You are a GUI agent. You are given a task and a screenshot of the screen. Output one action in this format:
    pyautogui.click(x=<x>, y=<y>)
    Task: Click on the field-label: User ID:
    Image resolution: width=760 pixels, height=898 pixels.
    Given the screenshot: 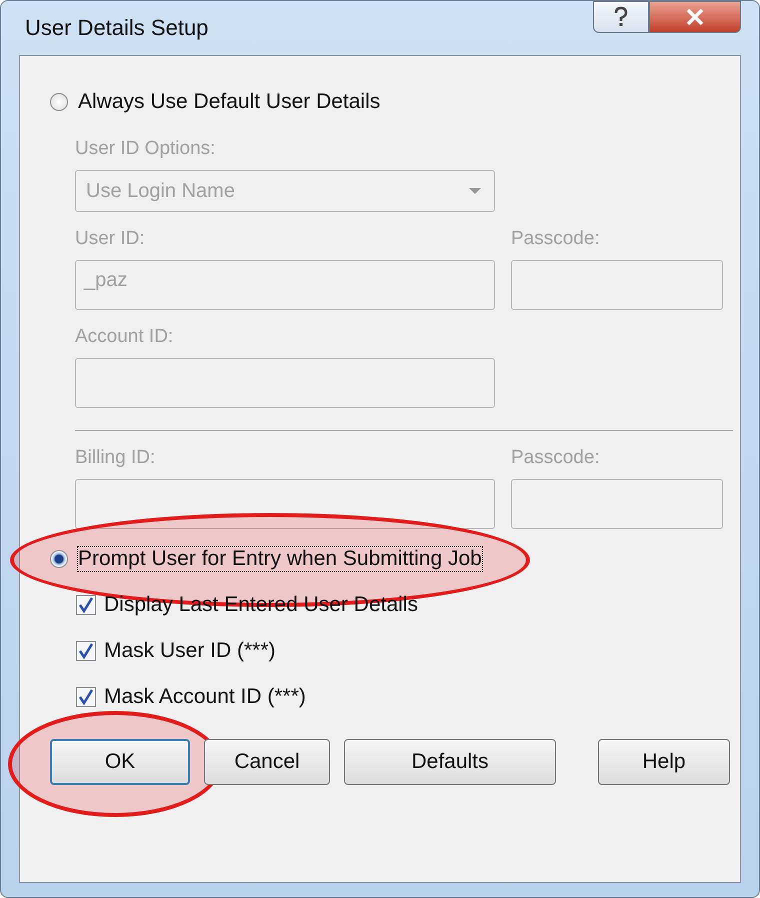 What is the action you would take?
    pyautogui.click(x=110, y=239)
    